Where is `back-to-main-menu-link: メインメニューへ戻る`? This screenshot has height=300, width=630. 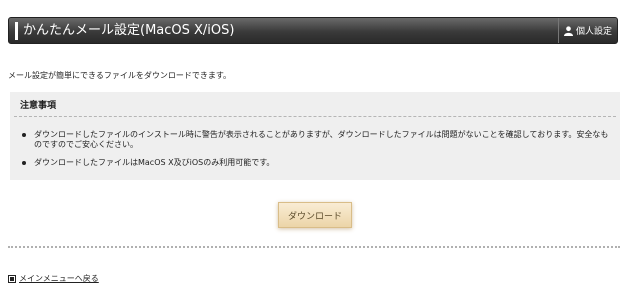
back-to-main-menu-link: メインメニューへ戻る is located at coordinates (53, 278).